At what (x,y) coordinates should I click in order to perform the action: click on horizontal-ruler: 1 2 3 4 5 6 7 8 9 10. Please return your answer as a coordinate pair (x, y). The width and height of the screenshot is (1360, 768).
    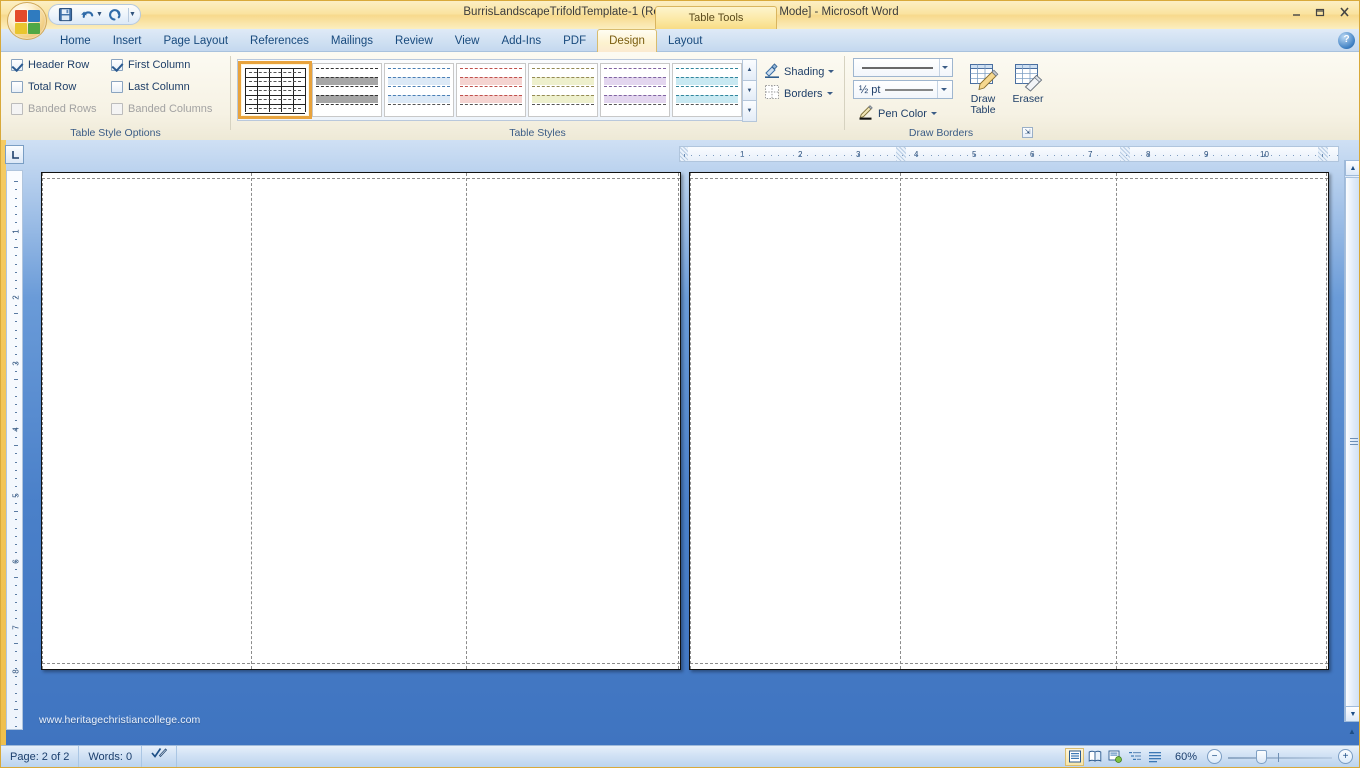
    Looking at the image, I should click on (1009, 154).